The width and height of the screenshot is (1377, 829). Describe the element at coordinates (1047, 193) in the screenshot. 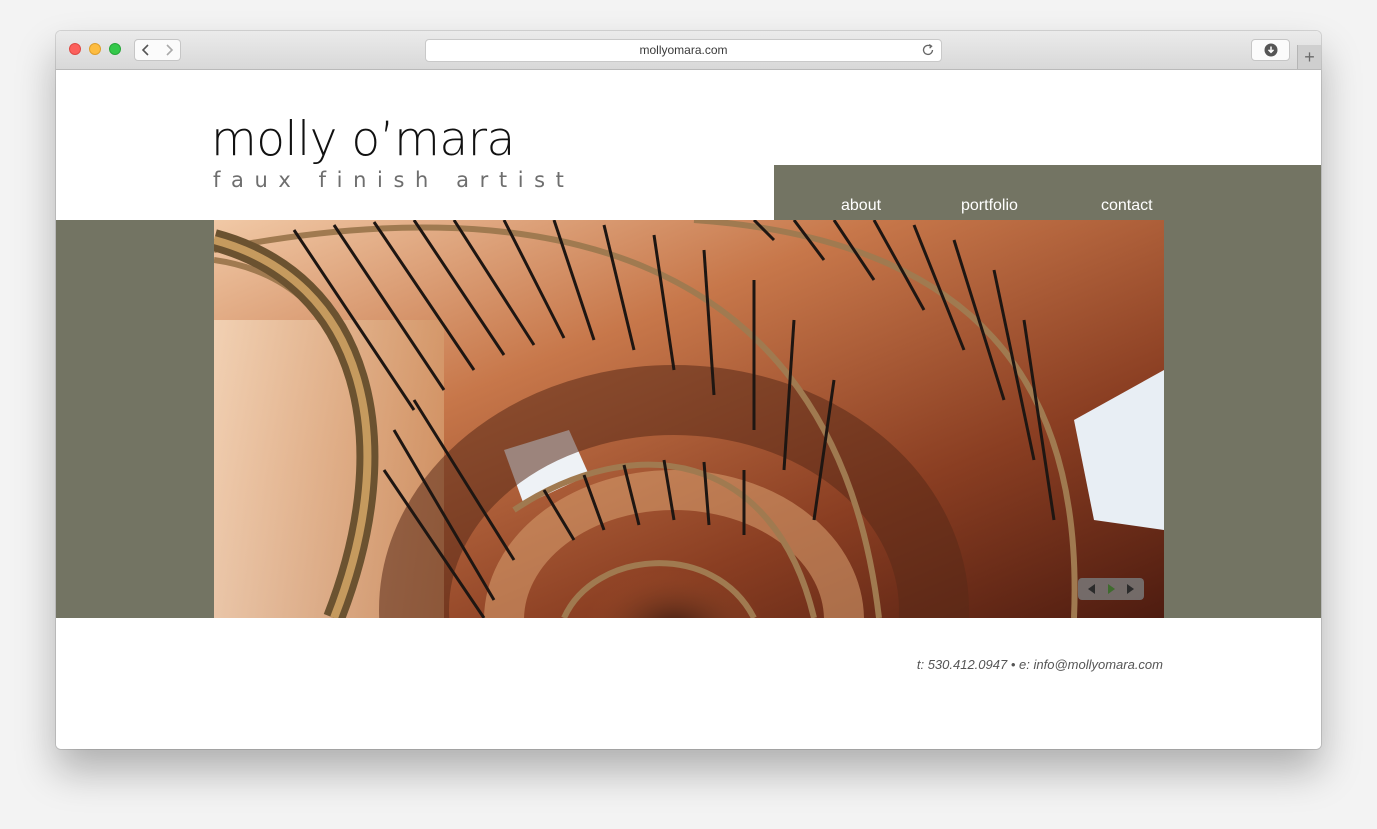

I see `main-nav: about portfolio contact` at that location.